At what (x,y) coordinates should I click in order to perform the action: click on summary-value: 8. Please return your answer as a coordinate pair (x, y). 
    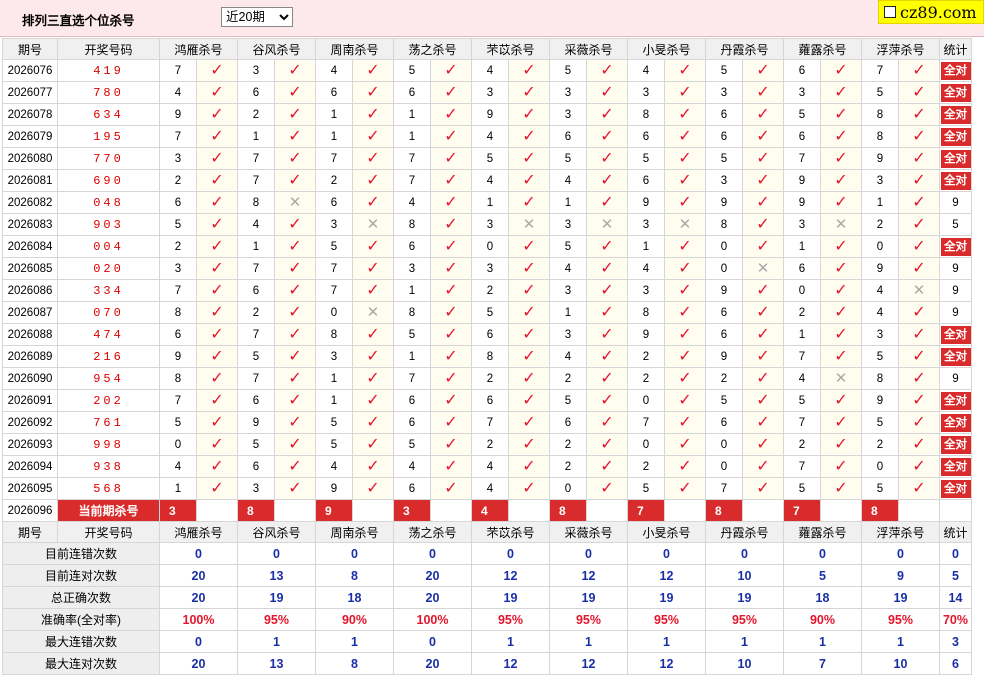
    Looking at the image, I should click on (354, 663).